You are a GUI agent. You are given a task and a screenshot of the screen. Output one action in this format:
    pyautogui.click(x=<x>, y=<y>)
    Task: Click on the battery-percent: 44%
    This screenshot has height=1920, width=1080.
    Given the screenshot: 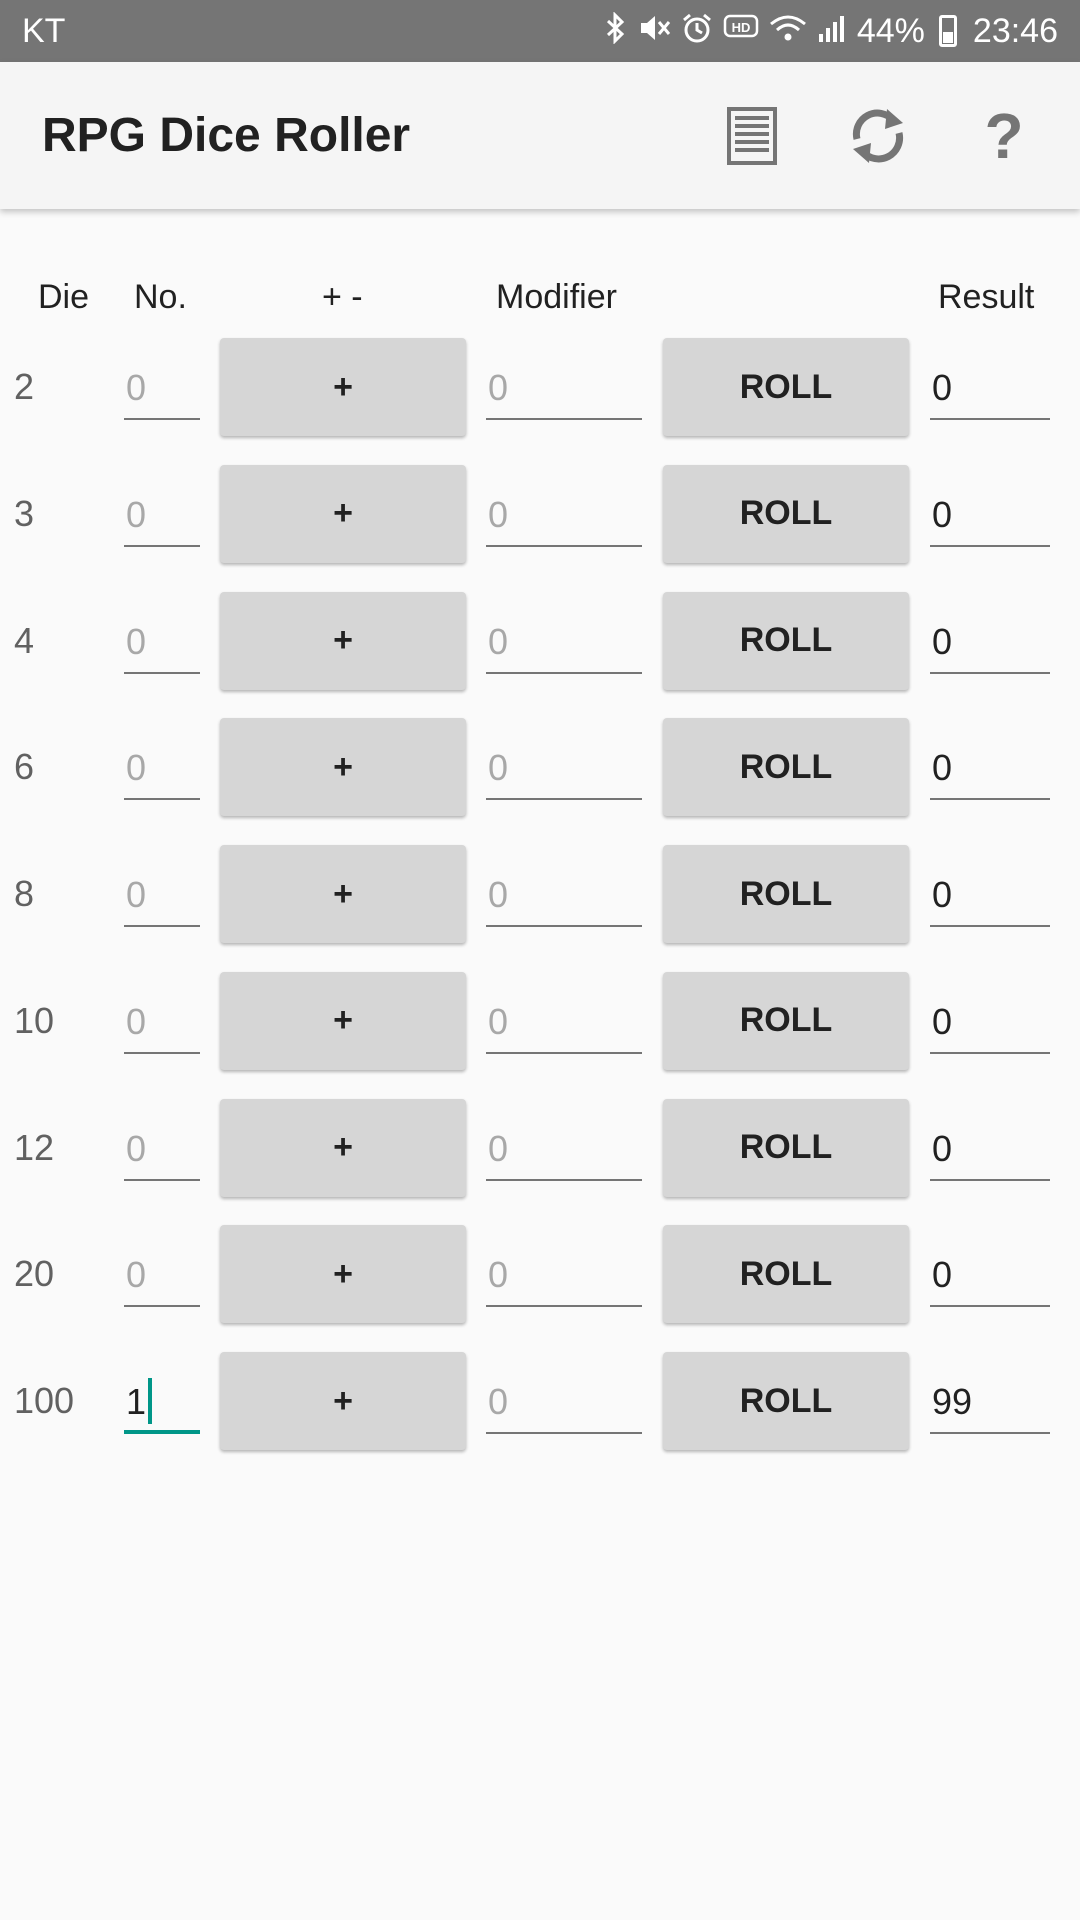 What is the action you would take?
    pyautogui.click(x=890, y=30)
    